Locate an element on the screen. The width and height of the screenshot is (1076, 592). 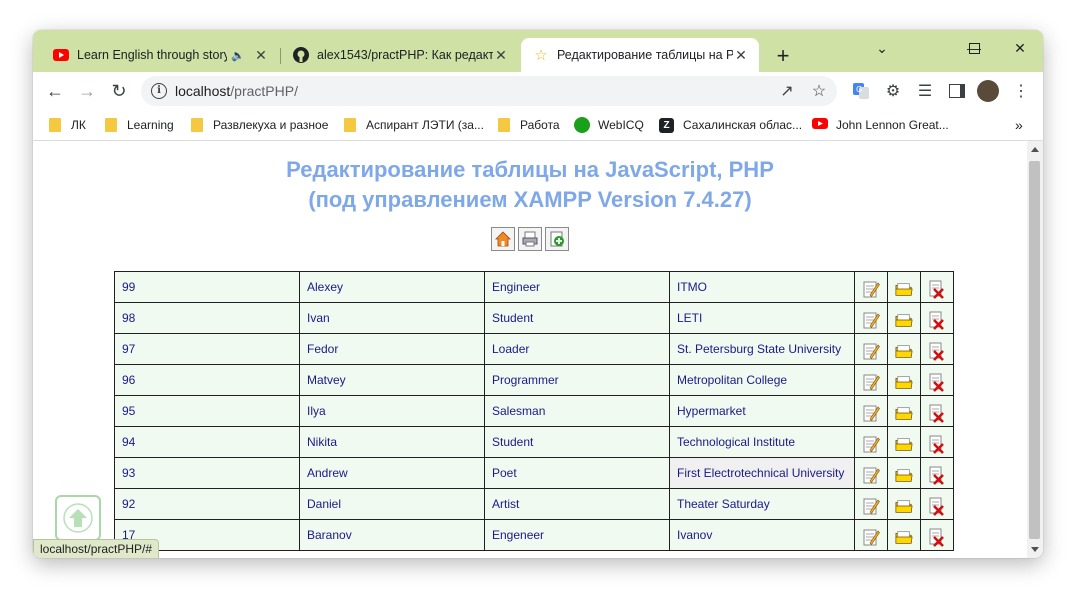
scroll-to-top-button is located at coordinates (78, 518).